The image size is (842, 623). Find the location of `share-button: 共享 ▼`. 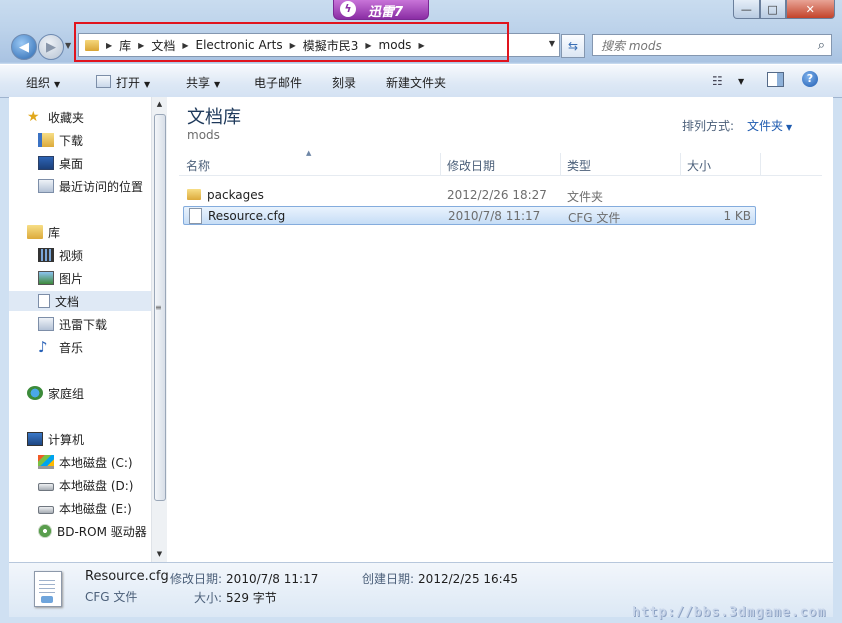

share-button: 共享 ▼ is located at coordinates (203, 82).